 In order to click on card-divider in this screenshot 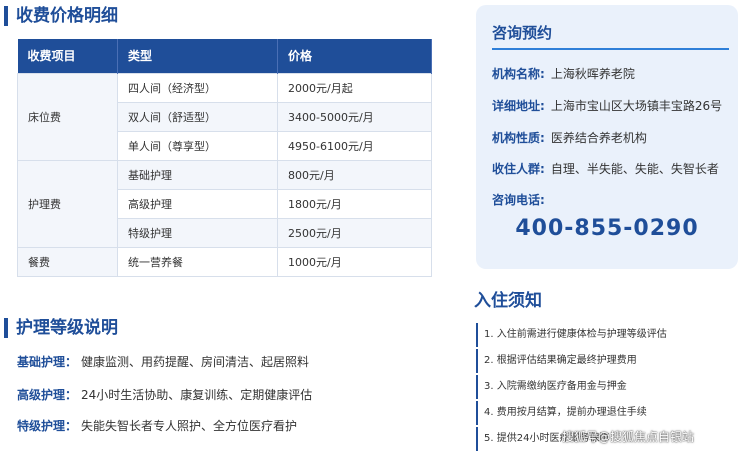, I will do `click(610, 49)`.